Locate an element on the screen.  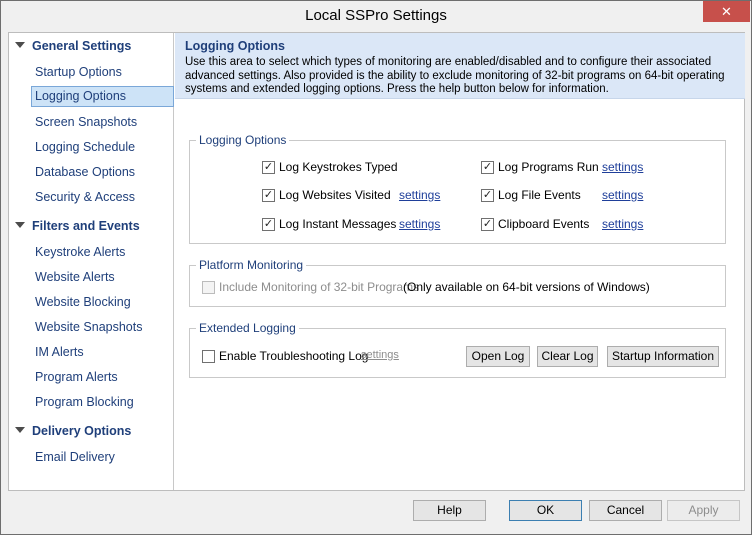
checkbox-label: Log Websites Visited is located at coordinates (335, 195).